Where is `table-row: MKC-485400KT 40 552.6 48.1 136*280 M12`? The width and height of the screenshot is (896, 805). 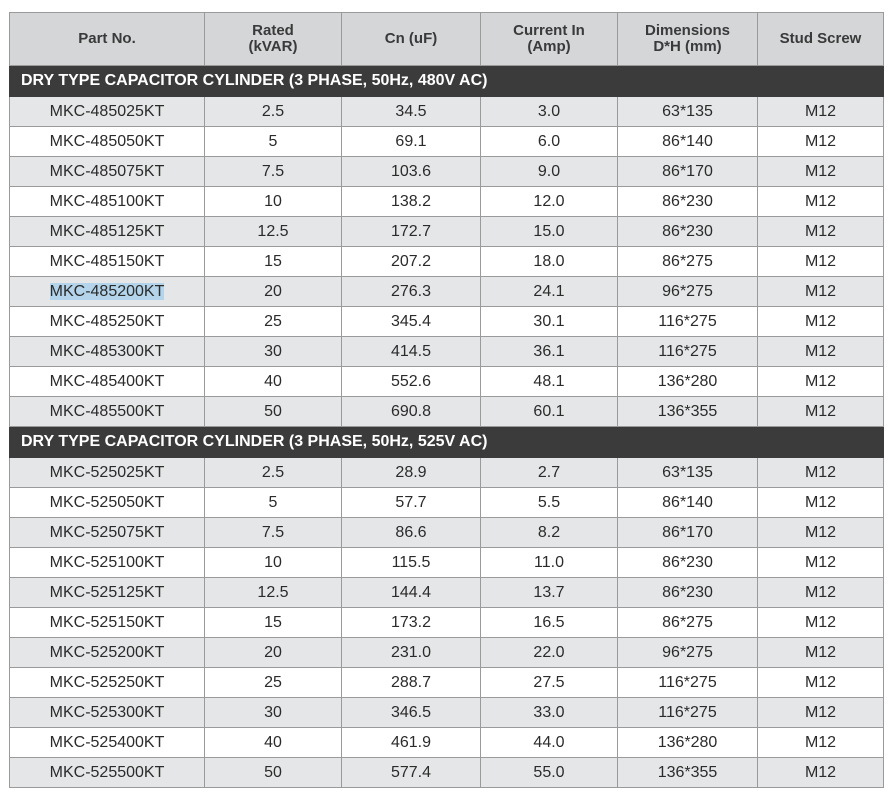 table-row: MKC-485400KT 40 552.6 48.1 136*280 M12 is located at coordinates (446, 381).